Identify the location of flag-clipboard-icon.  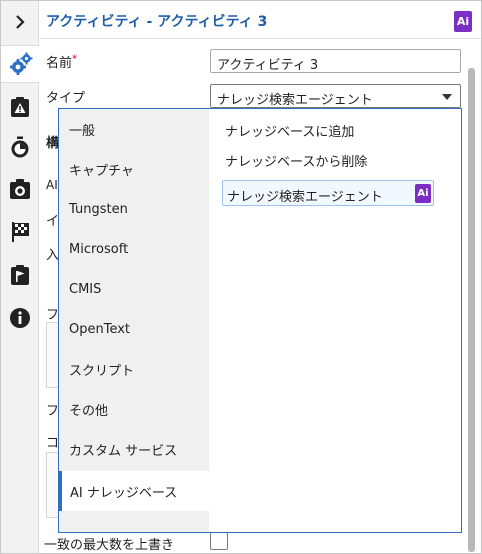
(20, 275).